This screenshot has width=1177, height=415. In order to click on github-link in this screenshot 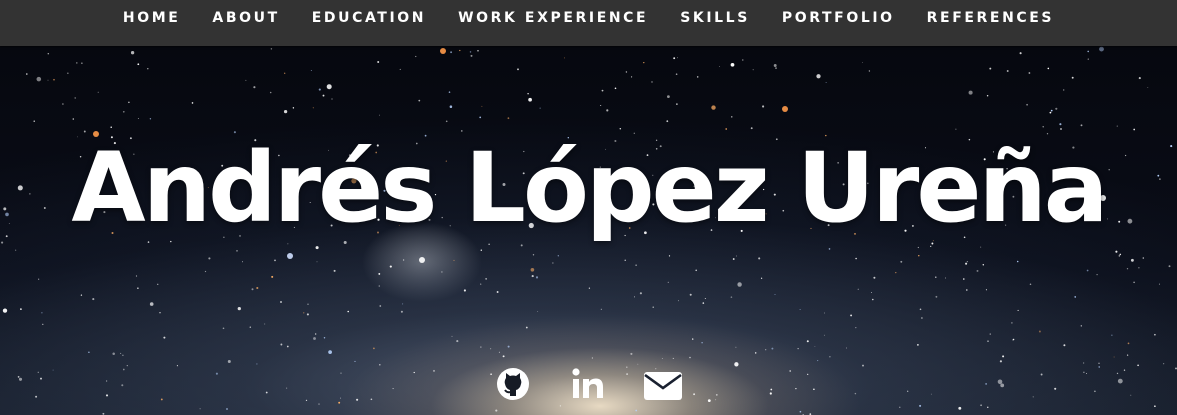, I will do `click(515, 384)`.